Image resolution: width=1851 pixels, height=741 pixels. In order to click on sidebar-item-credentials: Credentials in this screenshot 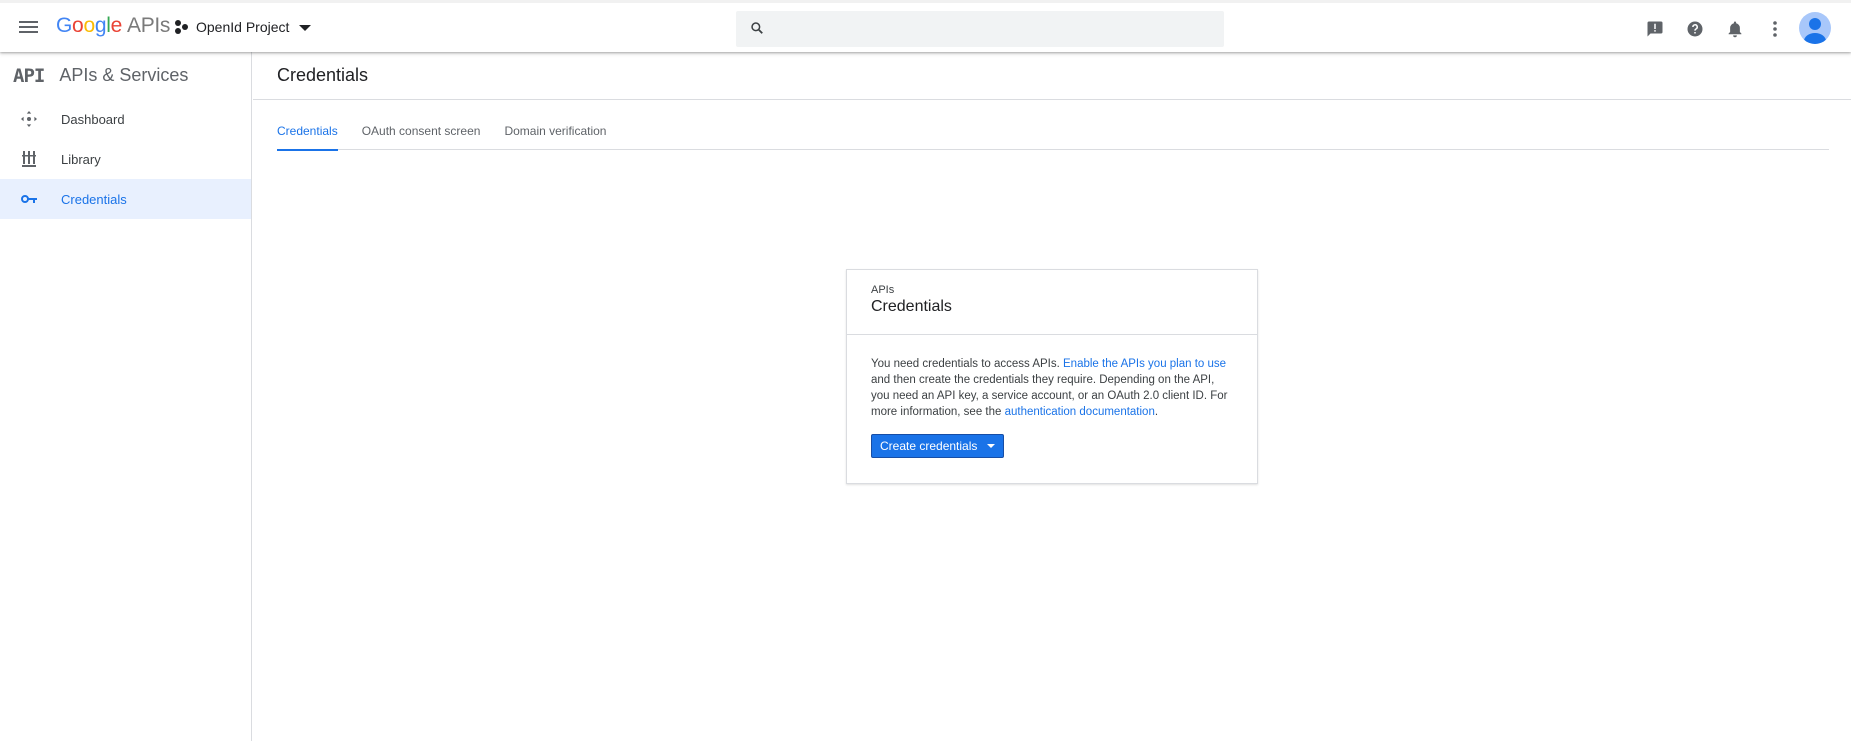, I will do `click(125, 199)`.